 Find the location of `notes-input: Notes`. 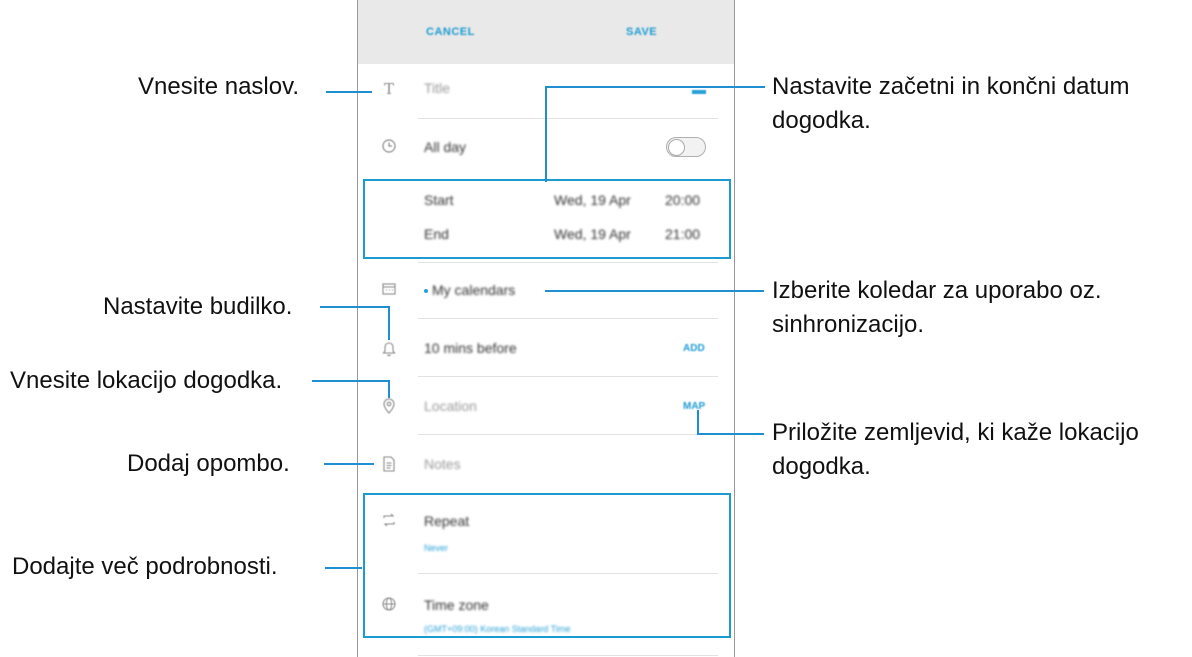

notes-input: Notes is located at coordinates (442, 464).